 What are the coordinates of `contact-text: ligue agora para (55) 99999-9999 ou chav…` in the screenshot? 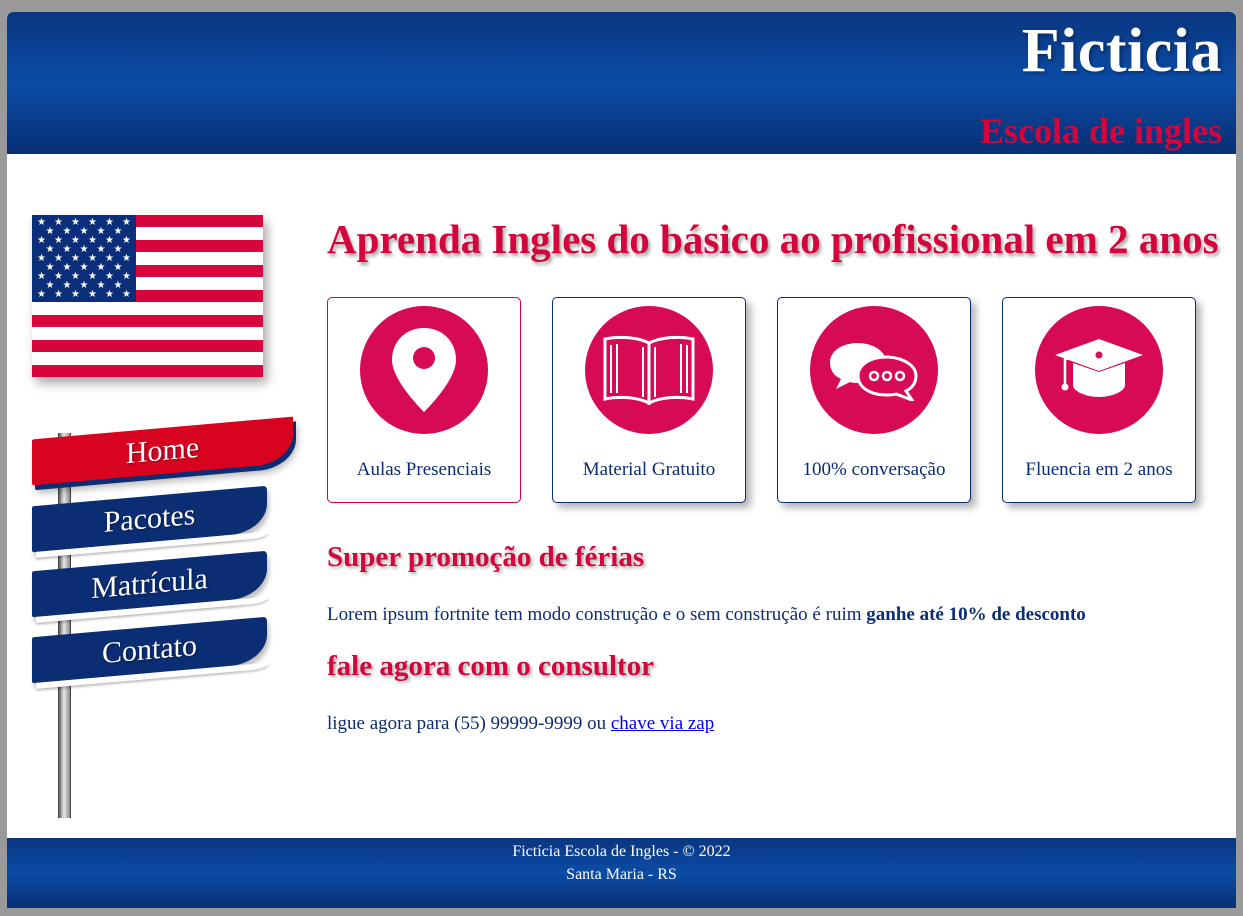 It's located at (520, 724).